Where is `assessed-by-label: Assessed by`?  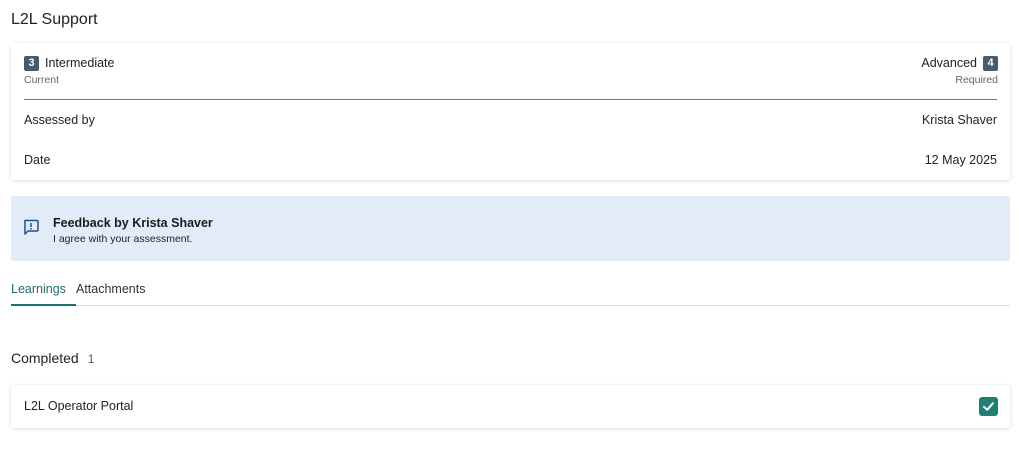 assessed-by-label: Assessed by is located at coordinates (59, 120).